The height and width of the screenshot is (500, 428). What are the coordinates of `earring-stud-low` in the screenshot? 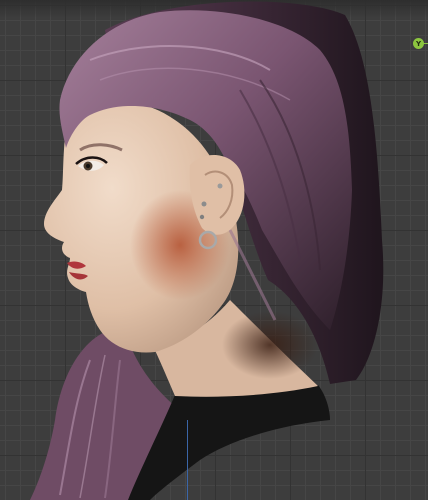 It's located at (202, 217).